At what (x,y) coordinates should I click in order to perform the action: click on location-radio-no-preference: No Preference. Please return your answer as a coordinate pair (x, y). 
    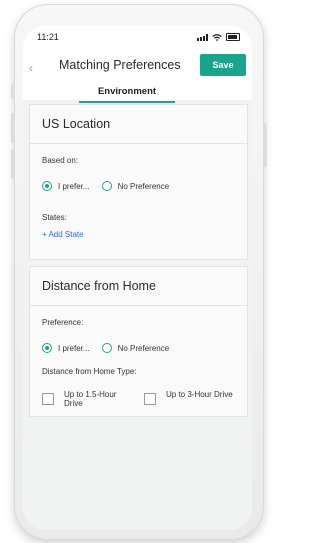
    Looking at the image, I should click on (135, 186).